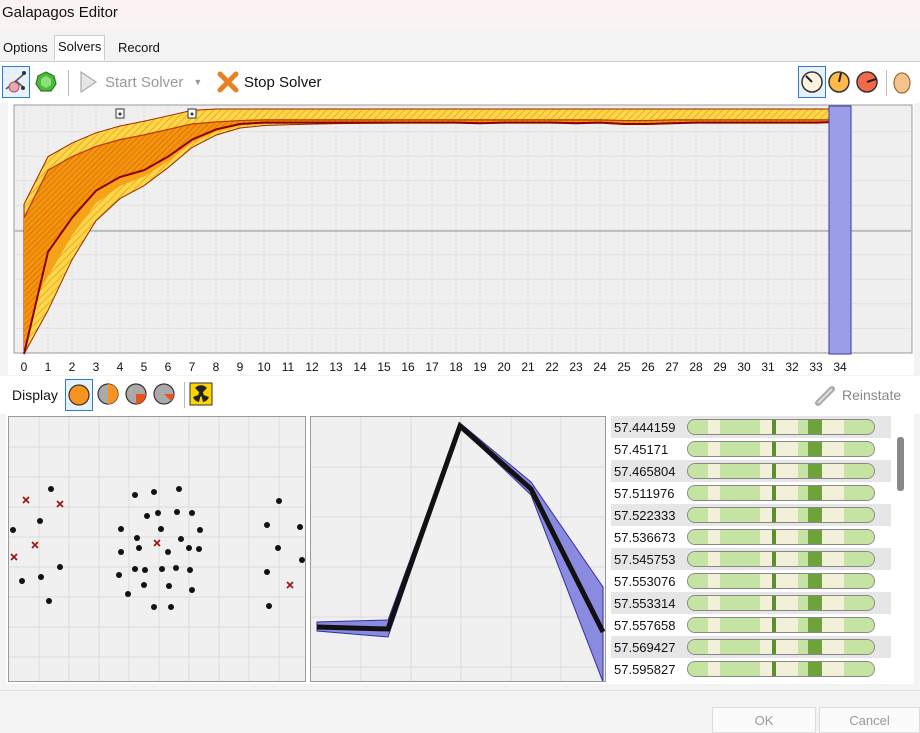 This screenshot has width=920, height=733. What do you see at coordinates (645, 647) in the screenshot?
I see `genome-fitness: 57.569427` at bounding box center [645, 647].